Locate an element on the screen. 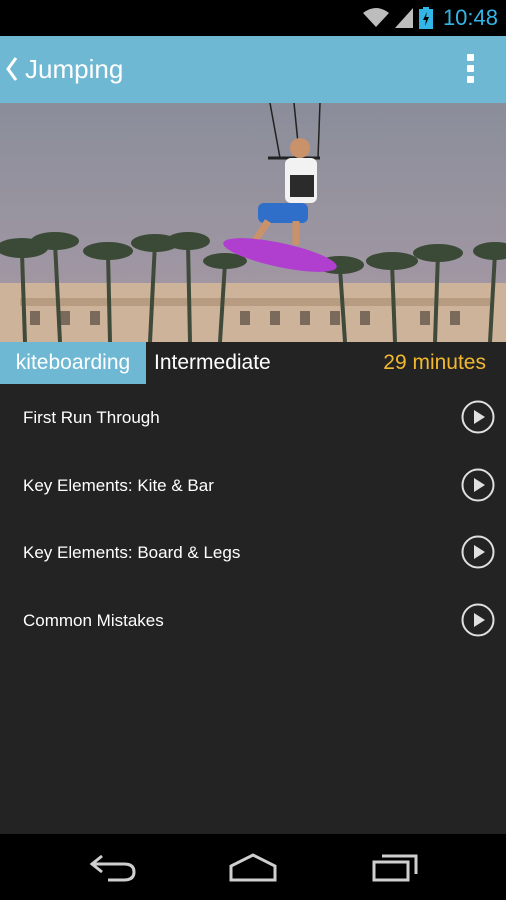 This screenshot has width=506, height=900. info-bar: kiteboarding Intermediate 29 minutes is located at coordinates (253, 363).